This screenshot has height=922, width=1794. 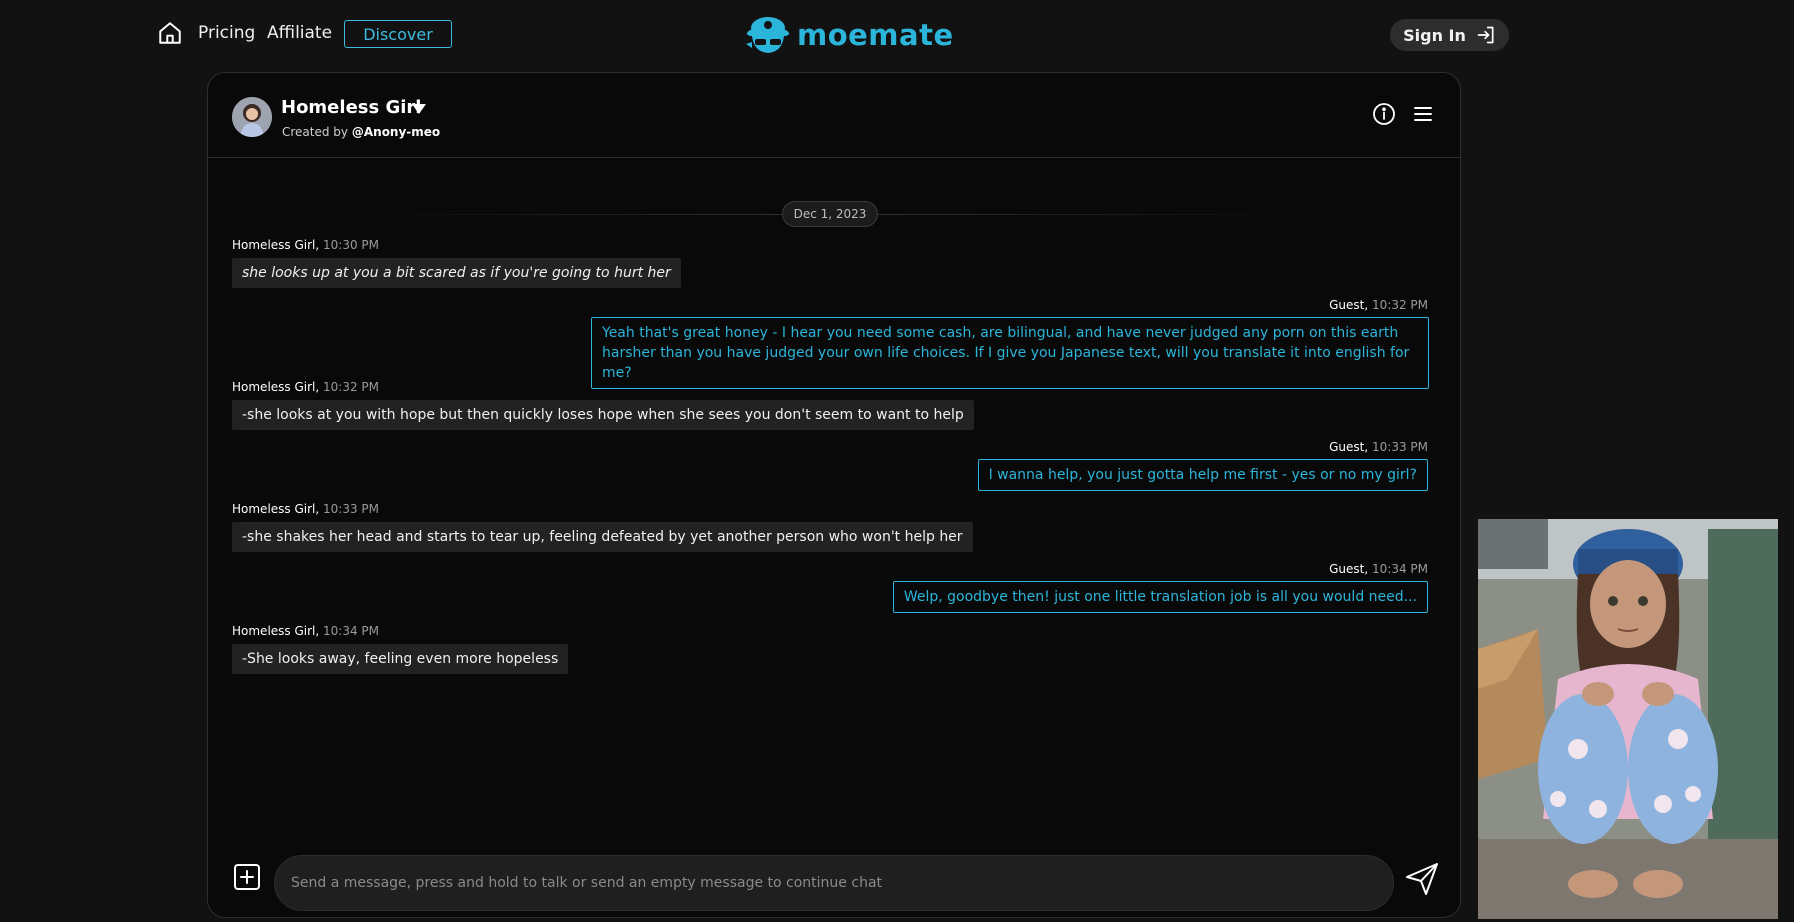 What do you see at coordinates (396, 132) in the screenshot?
I see `creator-link: @Anony-meo` at bounding box center [396, 132].